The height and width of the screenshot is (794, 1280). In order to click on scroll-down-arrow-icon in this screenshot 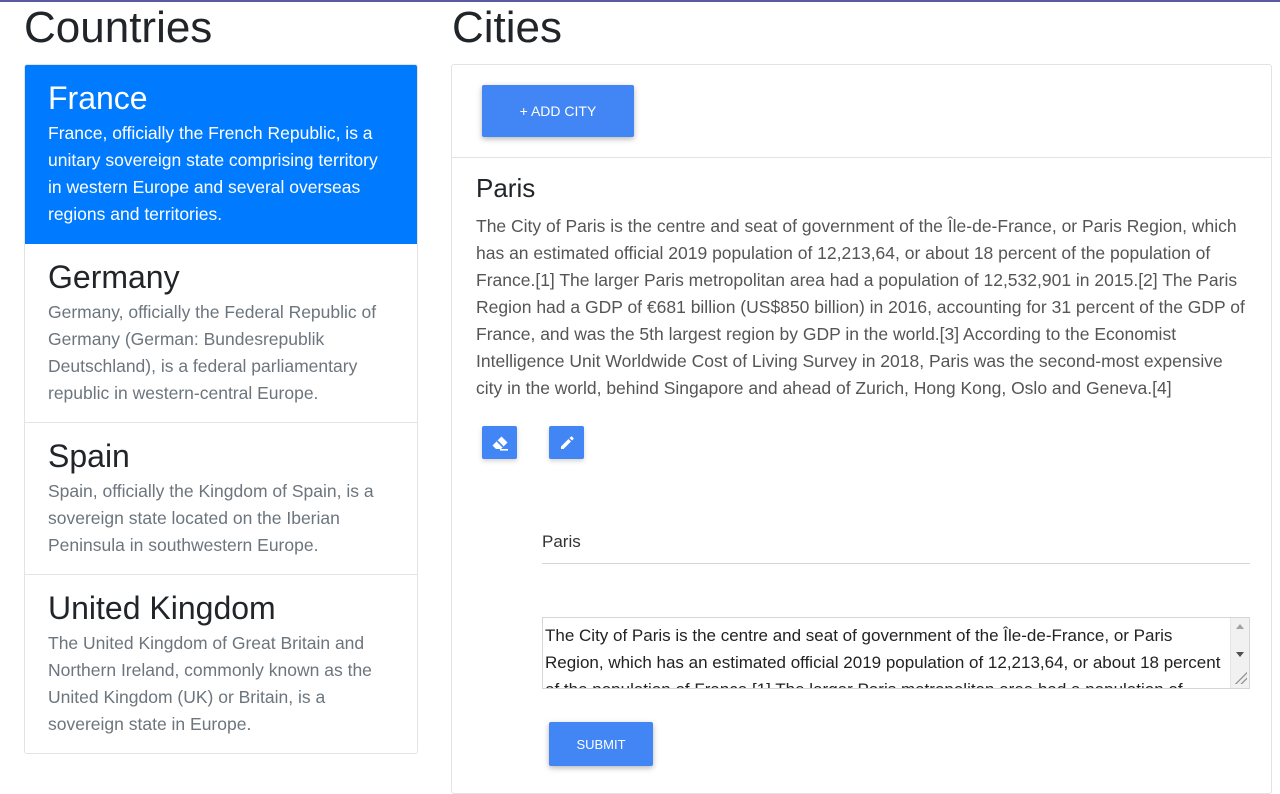, I will do `click(1240, 654)`.